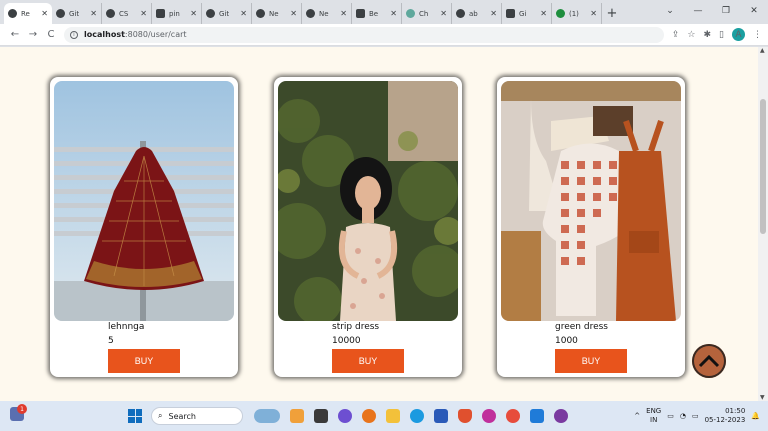 Image resolution: width=768 pixels, height=431 pixels. What do you see at coordinates (321, 416) in the screenshot?
I see `terminal-icon` at bounding box center [321, 416].